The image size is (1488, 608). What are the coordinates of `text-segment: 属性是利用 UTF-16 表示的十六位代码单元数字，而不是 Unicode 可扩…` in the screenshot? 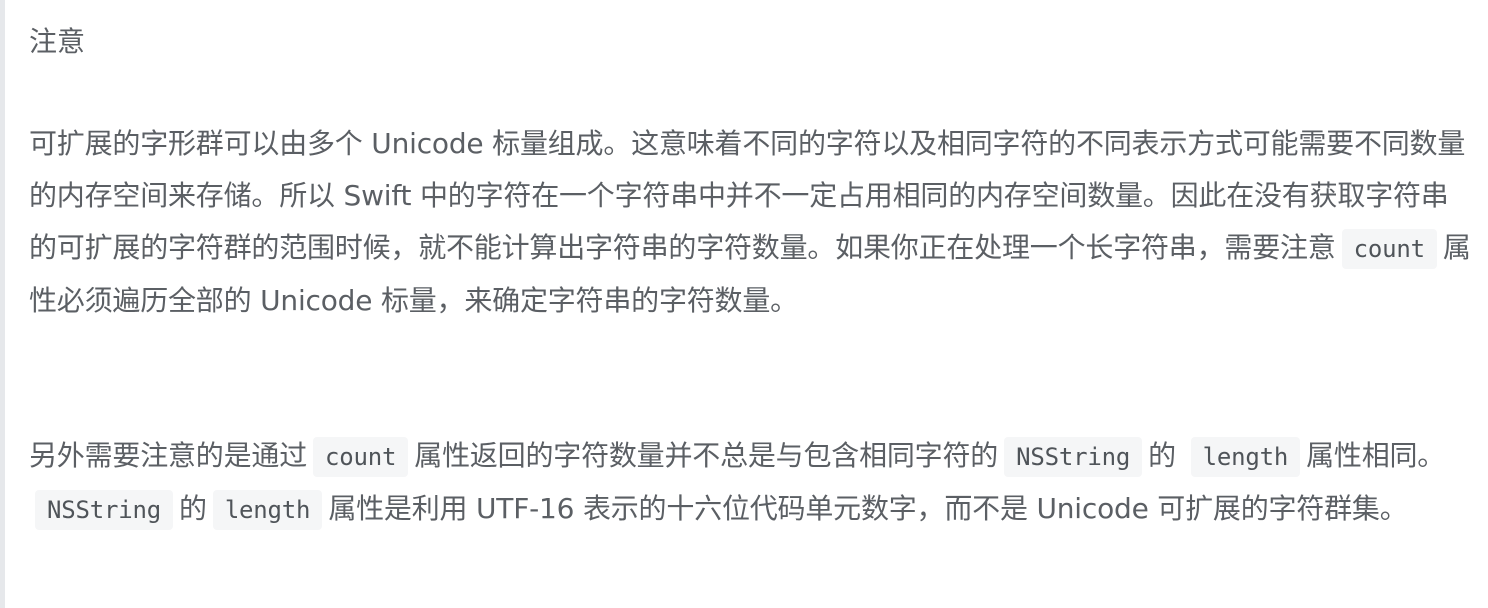 It's located at (868, 508).